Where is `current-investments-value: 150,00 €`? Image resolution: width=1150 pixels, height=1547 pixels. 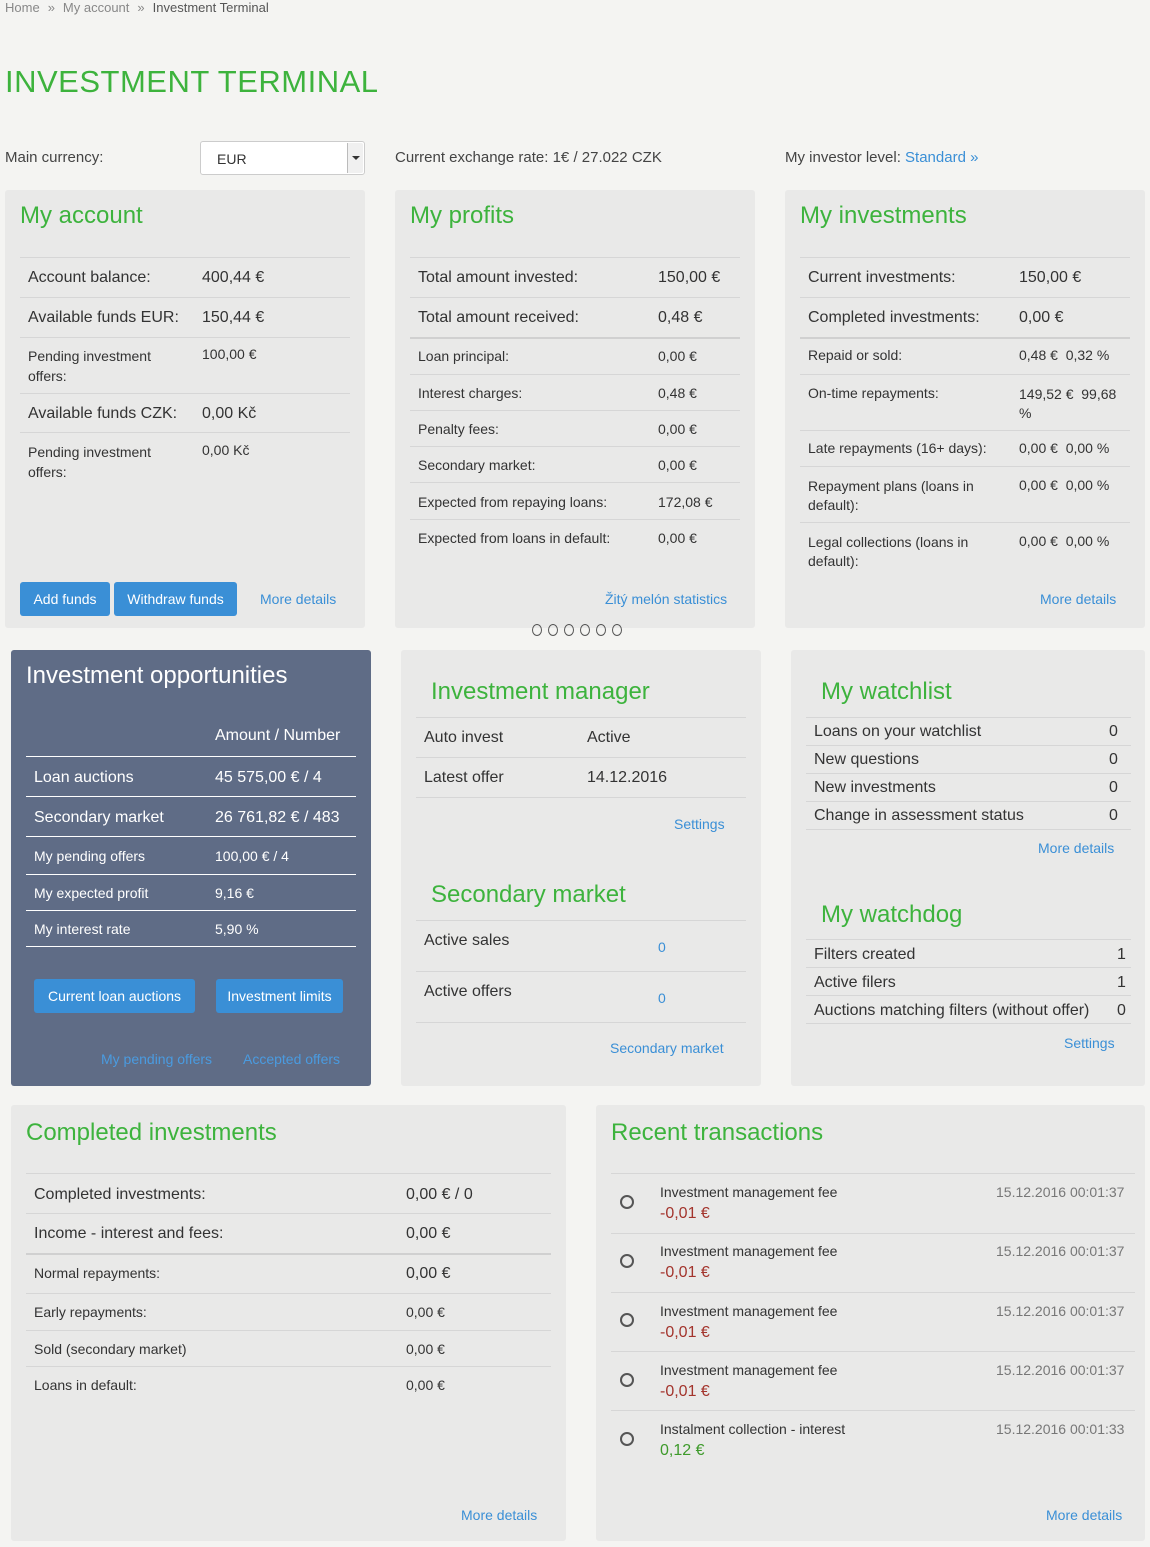
current-investments-value: 150,00 € is located at coordinates (1050, 277).